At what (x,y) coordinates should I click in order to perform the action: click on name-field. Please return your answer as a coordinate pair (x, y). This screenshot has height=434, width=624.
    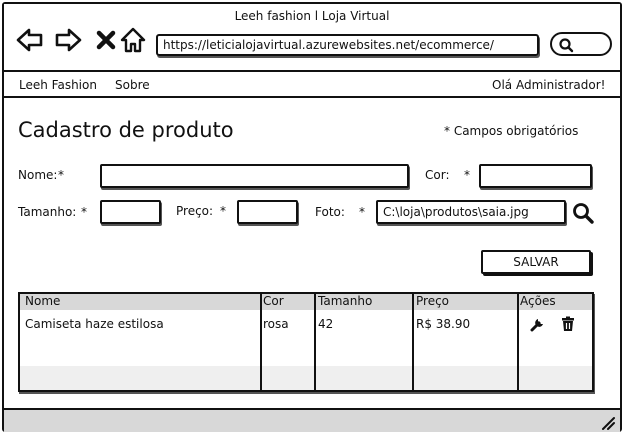
    Looking at the image, I should click on (254, 176).